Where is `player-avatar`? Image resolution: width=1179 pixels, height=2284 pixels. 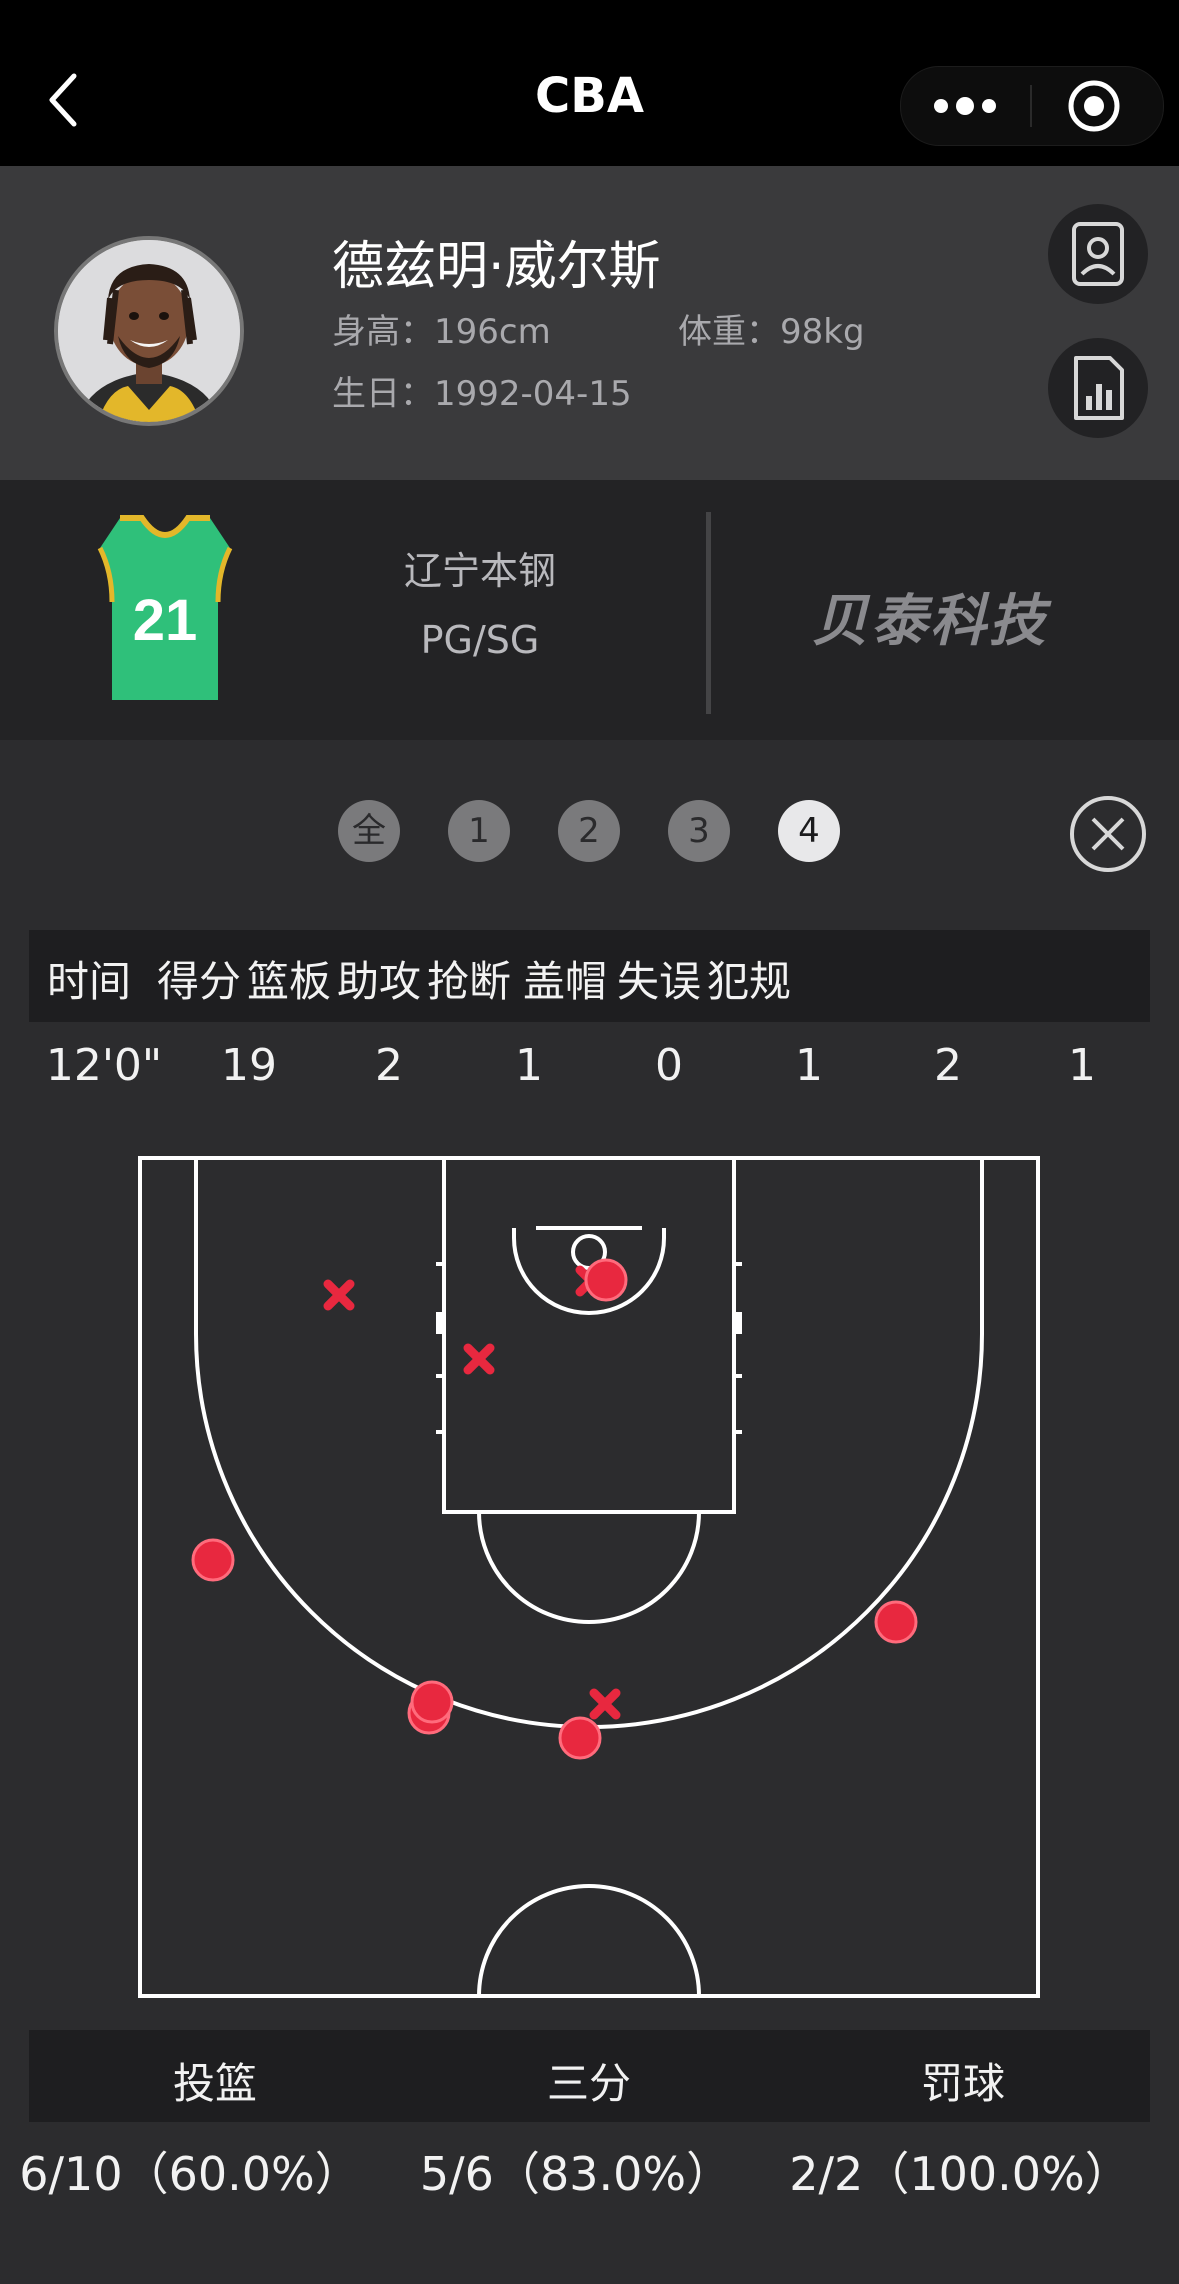 player-avatar is located at coordinates (149, 331).